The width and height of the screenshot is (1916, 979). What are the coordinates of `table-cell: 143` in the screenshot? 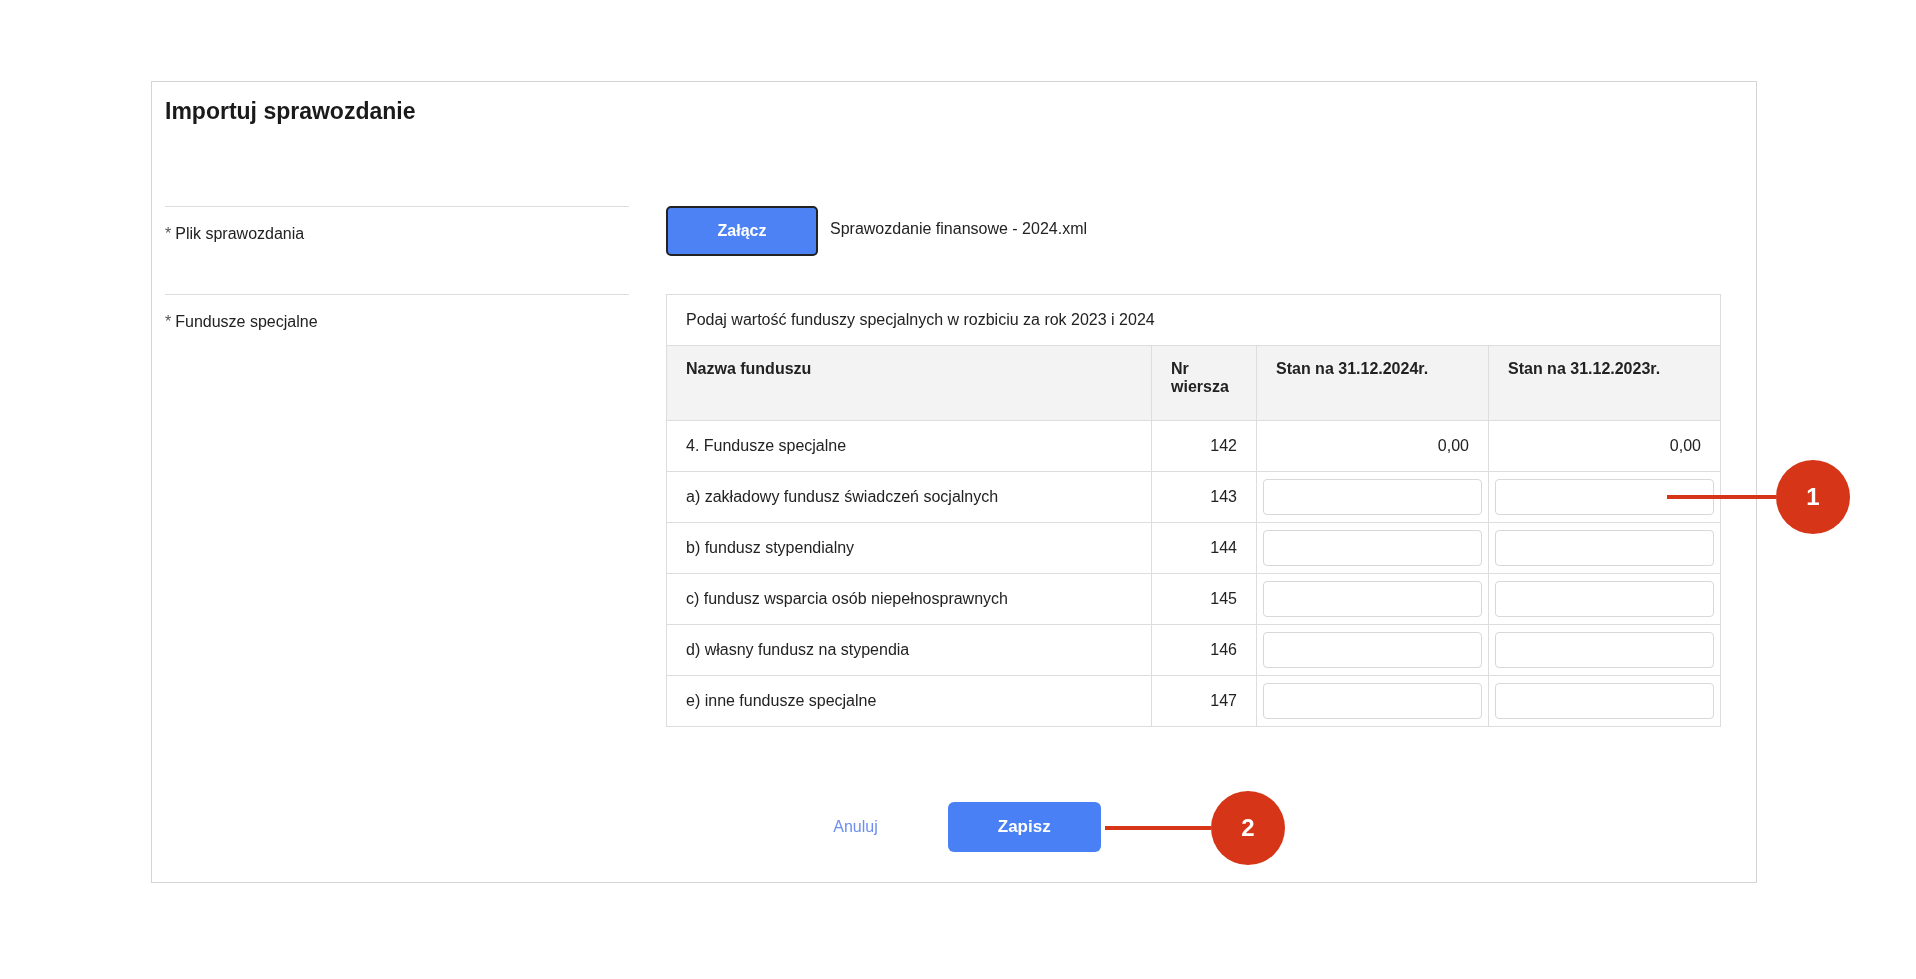 It's located at (1204, 497).